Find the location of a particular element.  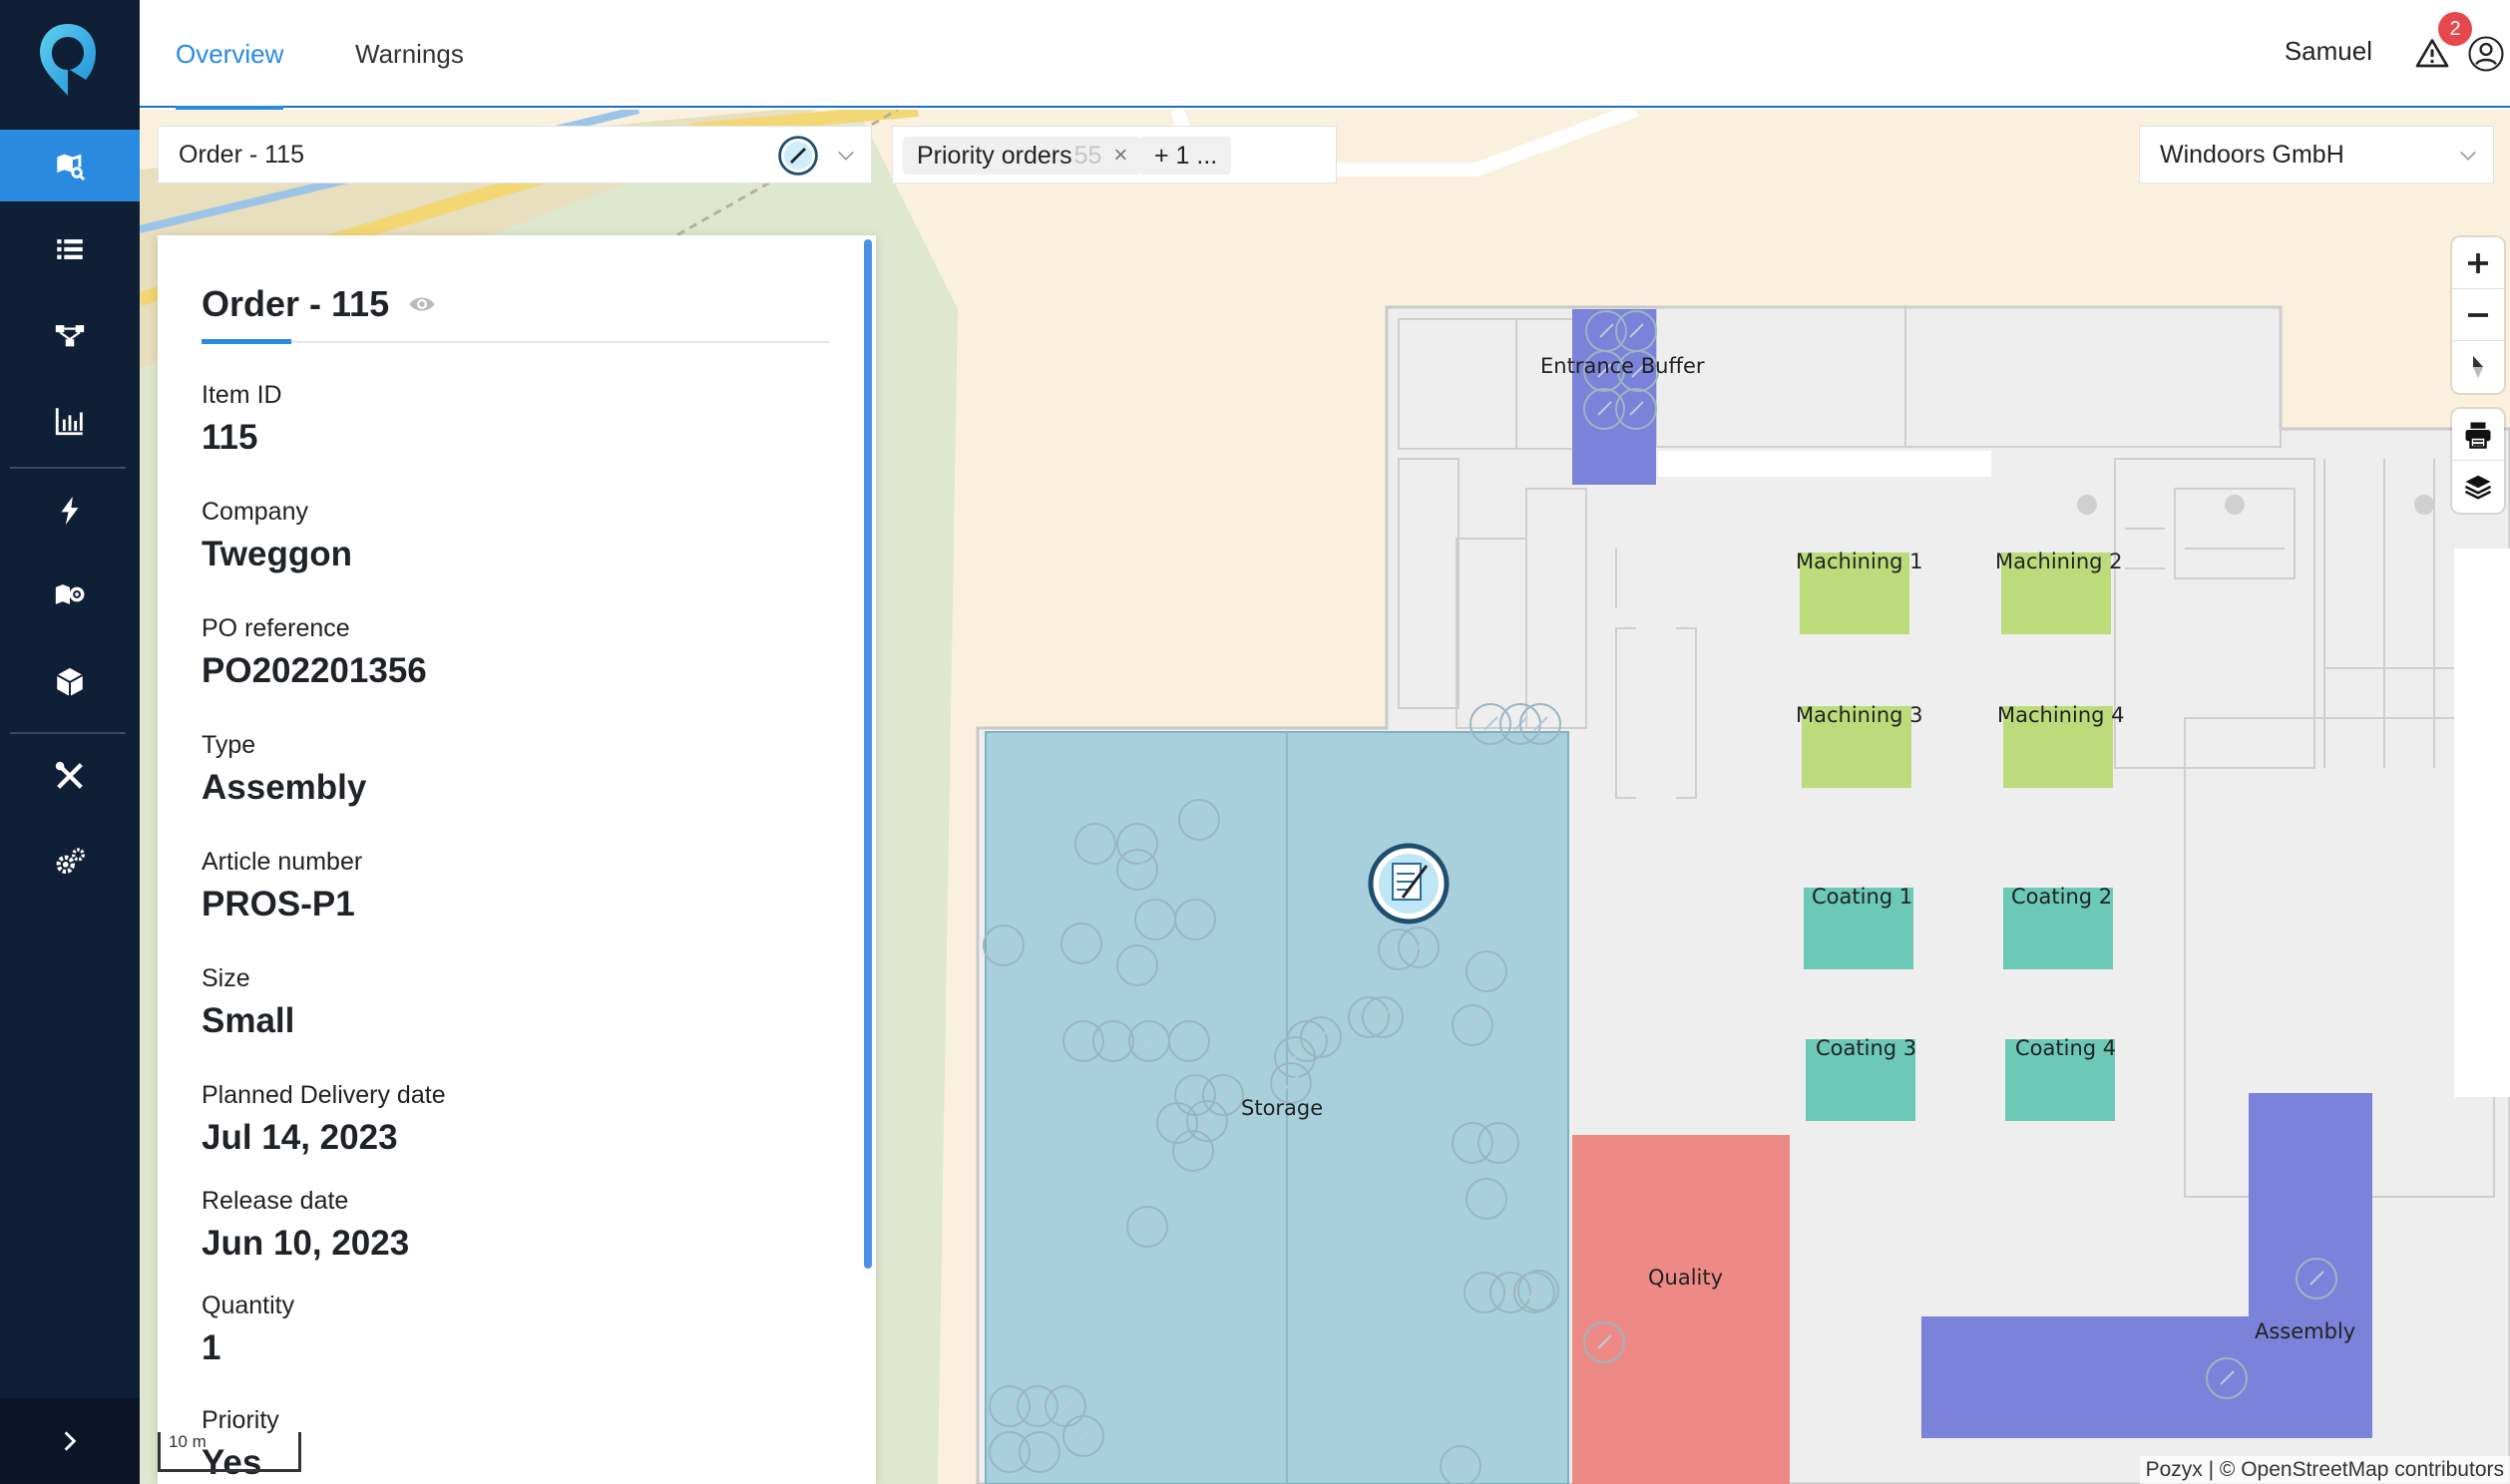

chip-label: Priority orders is located at coordinates (994, 156).